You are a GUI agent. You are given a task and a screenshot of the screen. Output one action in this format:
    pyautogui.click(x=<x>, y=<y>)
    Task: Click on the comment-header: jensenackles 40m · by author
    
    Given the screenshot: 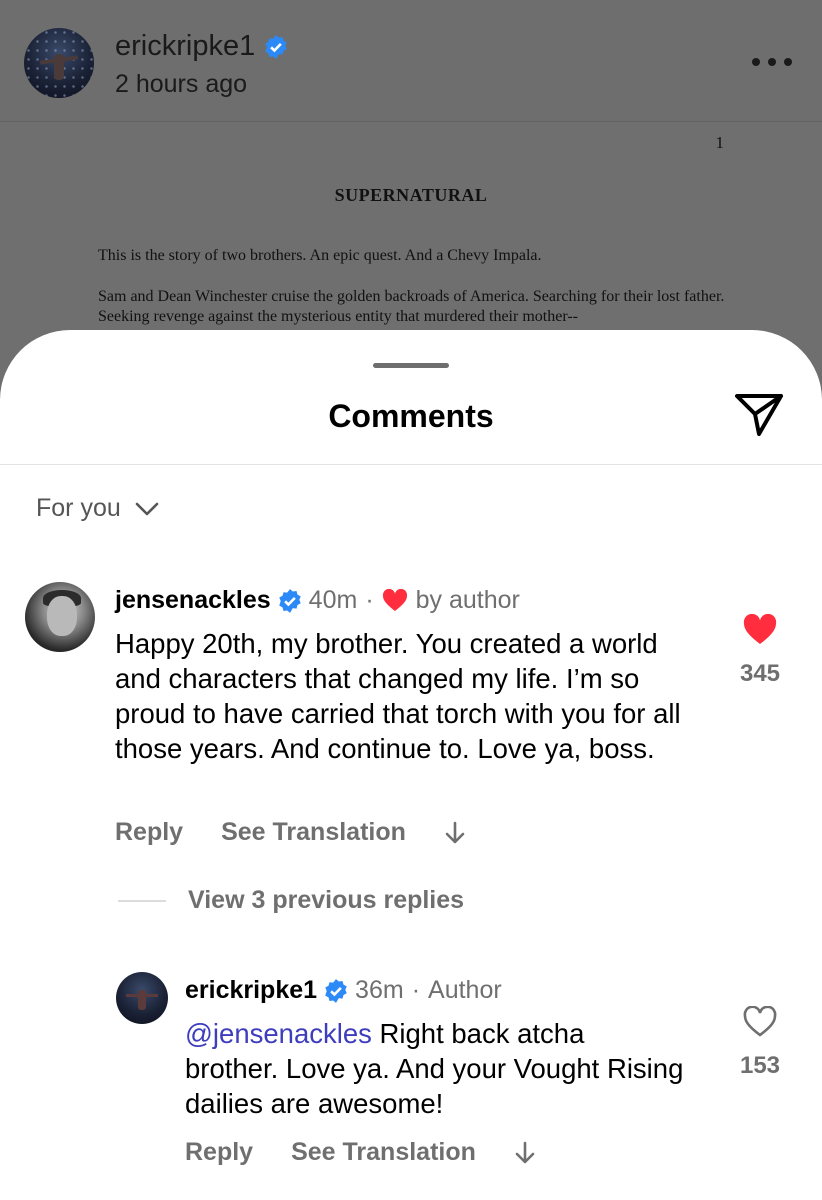 What is the action you would take?
    pyautogui.click(x=317, y=600)
    